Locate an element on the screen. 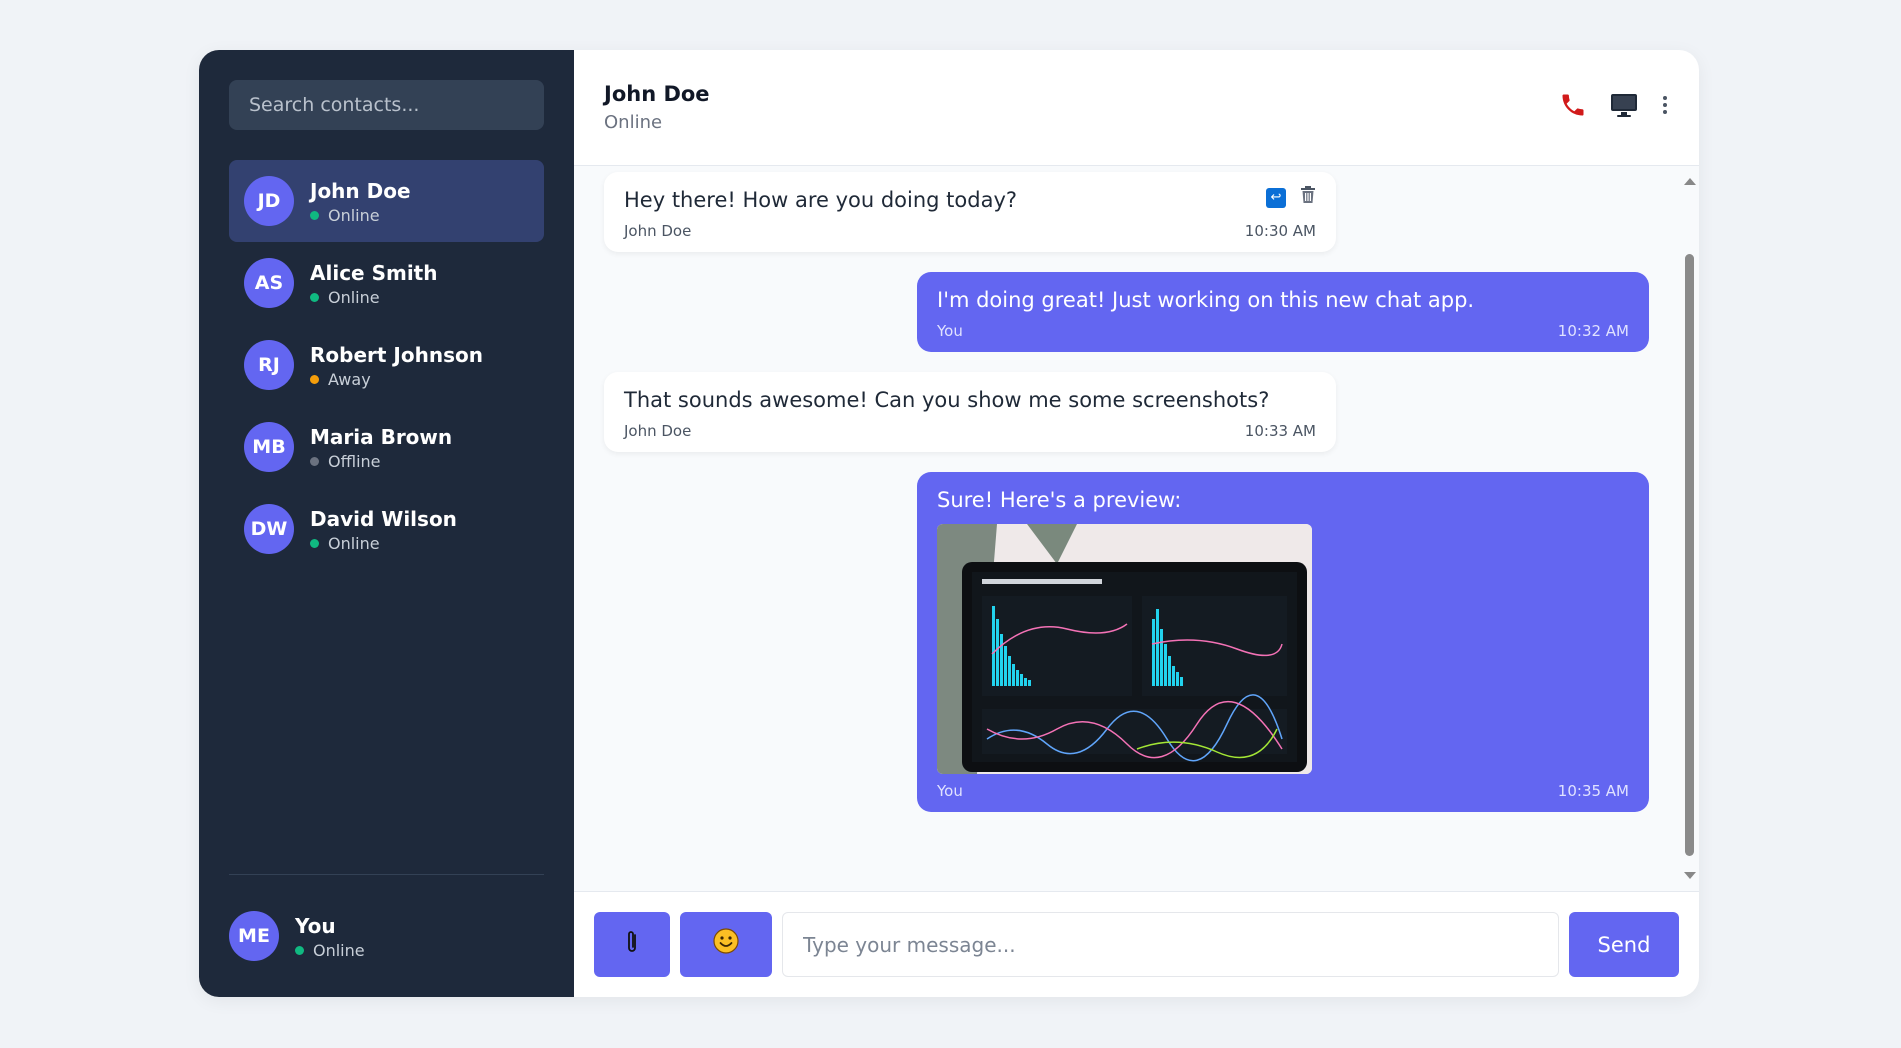 This screenshot has width=1901, height=1048. contact-item-david-wilson: DW David Wilson Online is located at coordinates (386, 529).